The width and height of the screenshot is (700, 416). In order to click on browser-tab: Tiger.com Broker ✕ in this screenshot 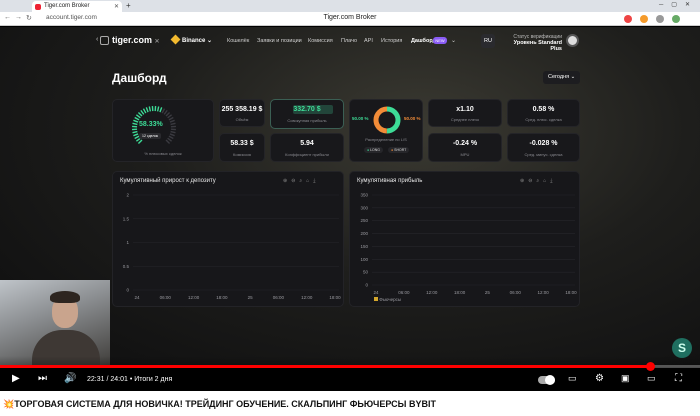, I will do `click(77, 6)`.